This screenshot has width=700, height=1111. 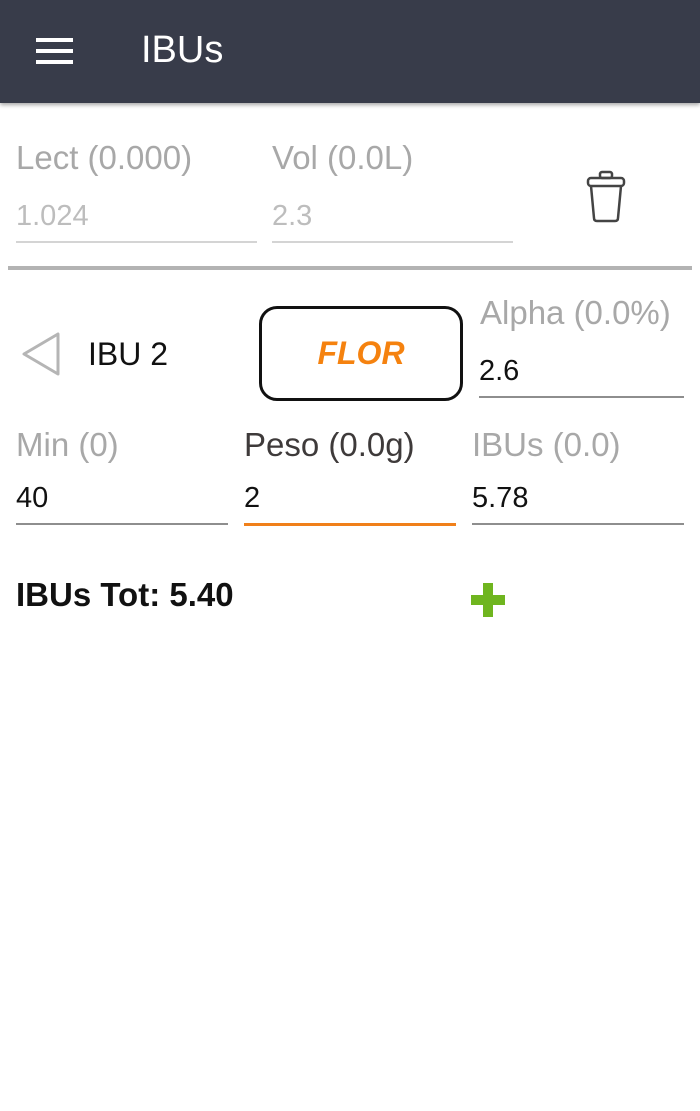 I want to click on alpha-field: 2.6, so click(x=581, y=373).